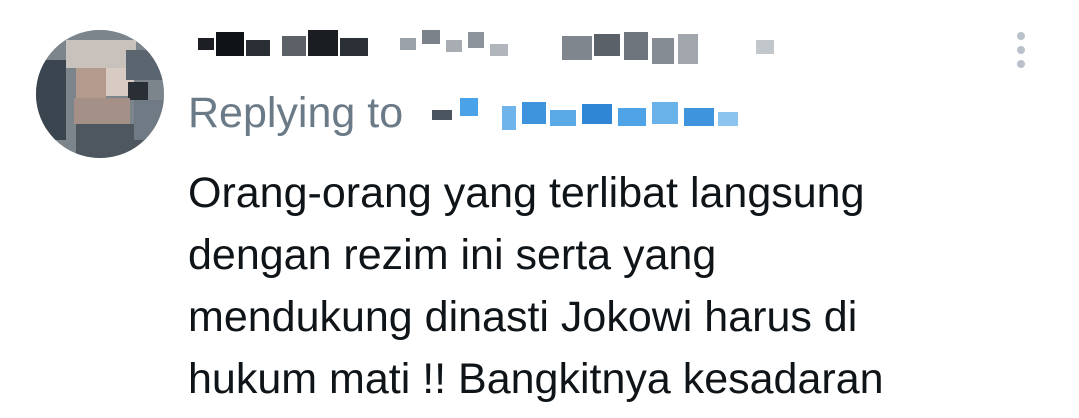 The image size is (1079, 418). Describe the element at coordinates (536, 379) in the screenshot. I see `tweet-text-line: hukum mati !! Bangkitnya kesadaran` at that location.